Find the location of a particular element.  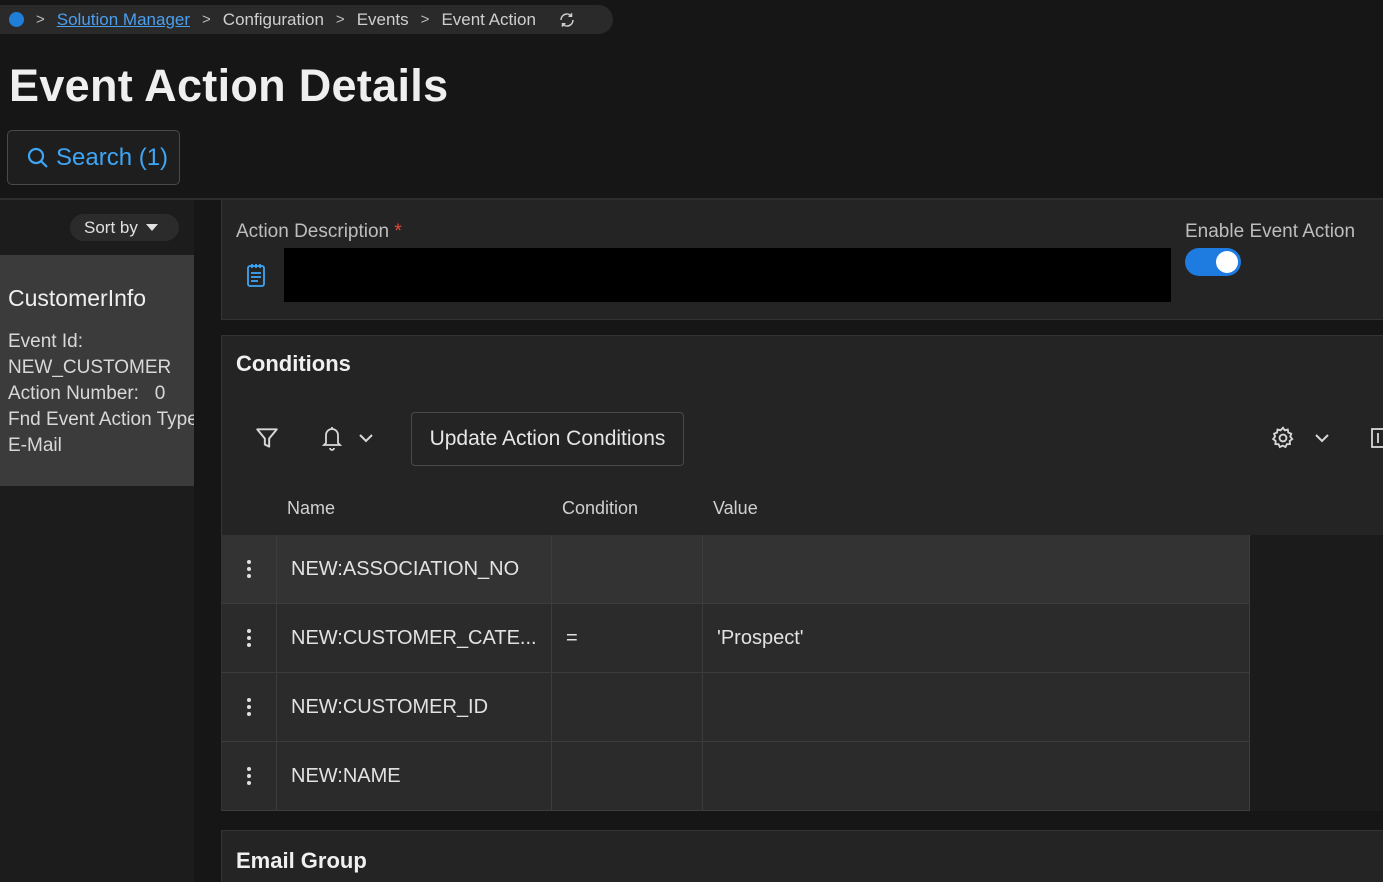

search-button: Search (1) is located at coordinates (93, 157).